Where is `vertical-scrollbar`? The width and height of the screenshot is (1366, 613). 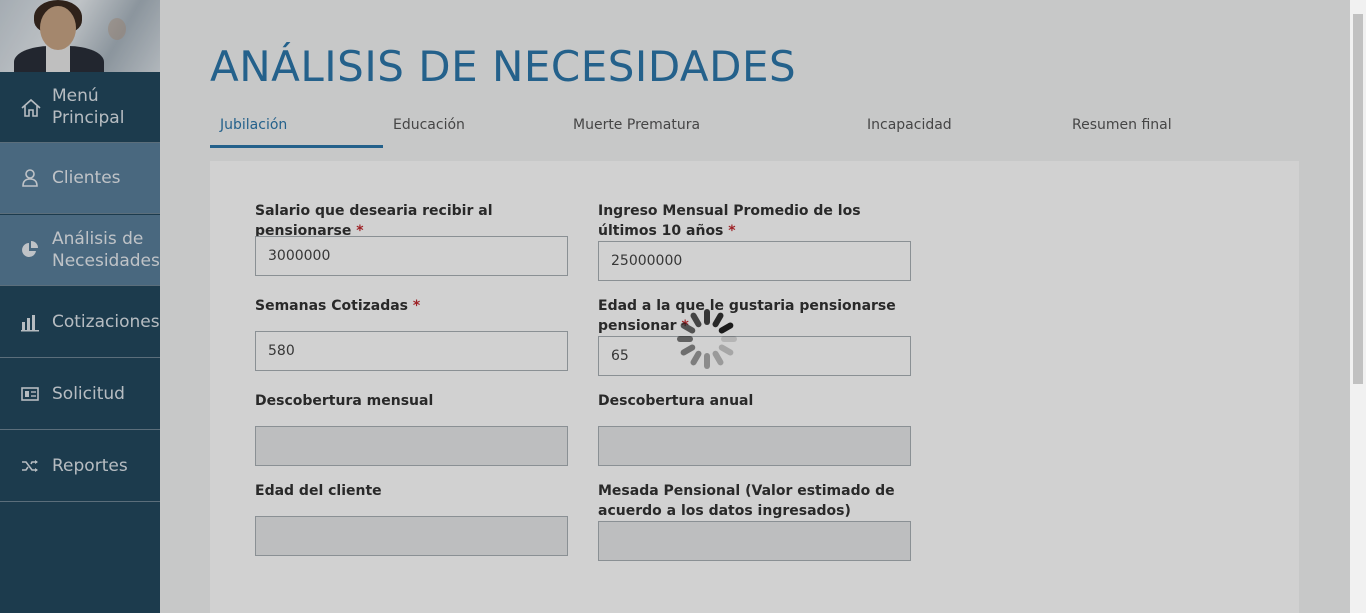
vertical-scrollbar is located at coordinates (1358, 306).